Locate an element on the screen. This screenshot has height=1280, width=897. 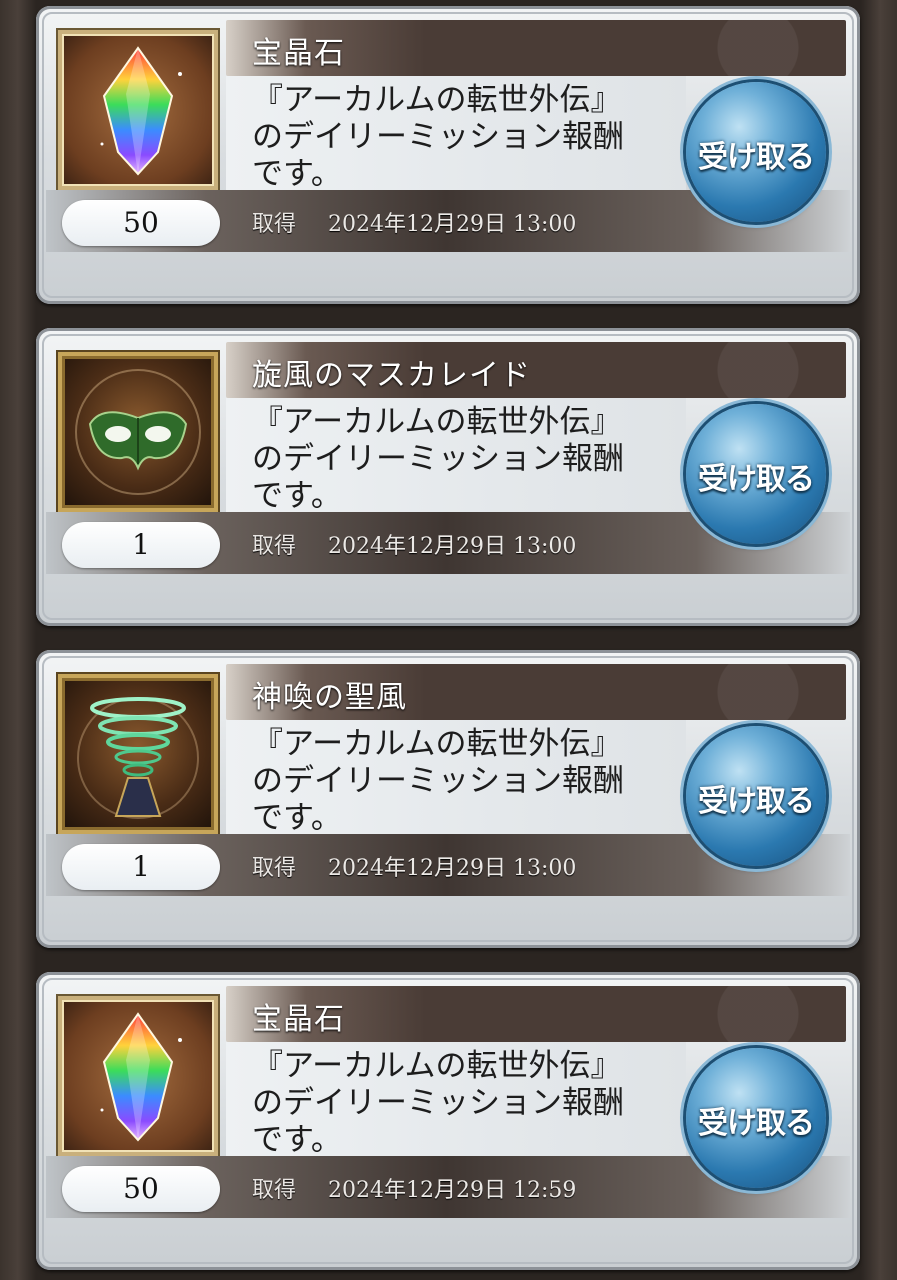
whirlwind-icon is located at coordinates (138, 754).